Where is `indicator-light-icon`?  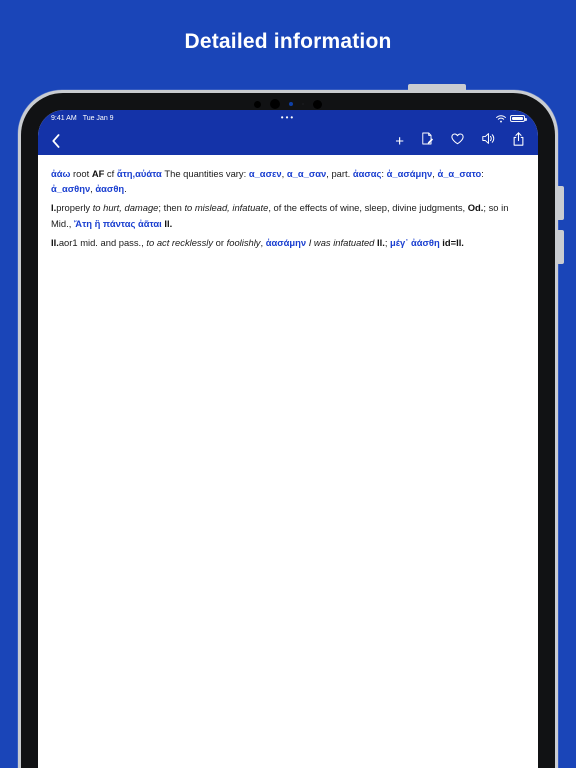
indicator-light-icon is located at coordinates (290, 104).